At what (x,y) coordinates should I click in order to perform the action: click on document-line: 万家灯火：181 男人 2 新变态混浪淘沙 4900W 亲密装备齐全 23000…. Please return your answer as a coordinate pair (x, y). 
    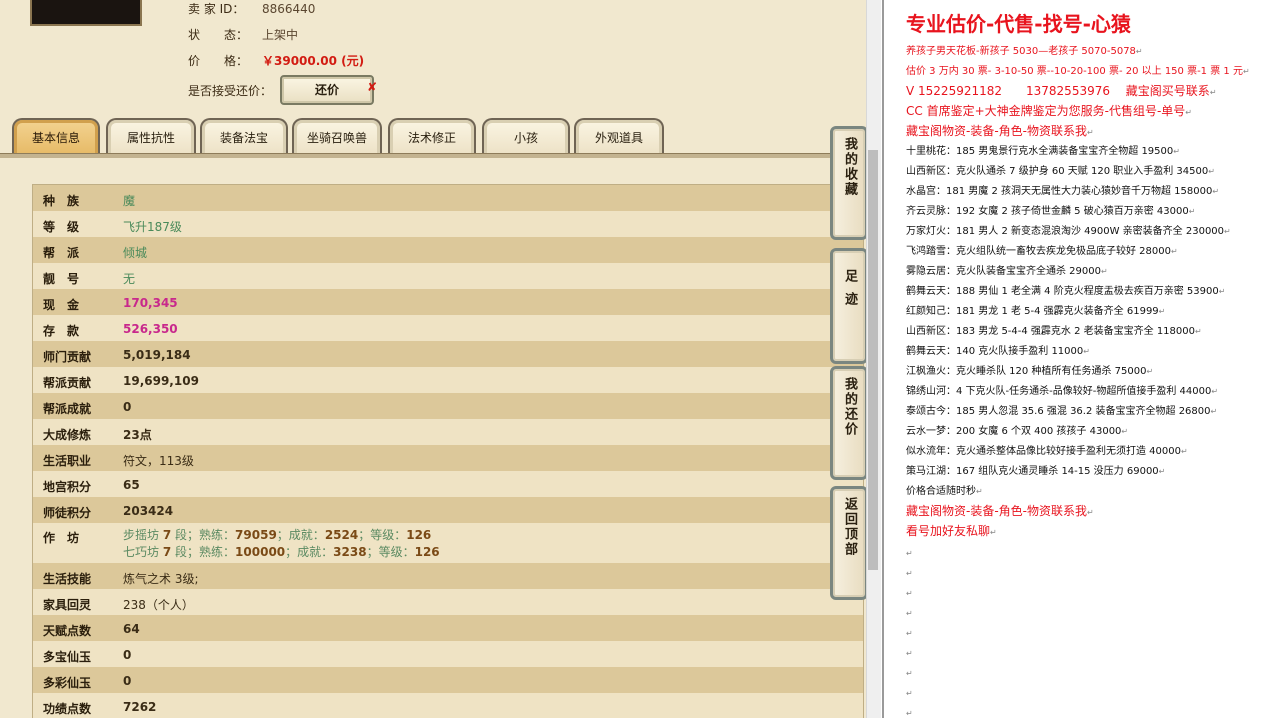
    Looking at the image, I should click on (1068, 229).